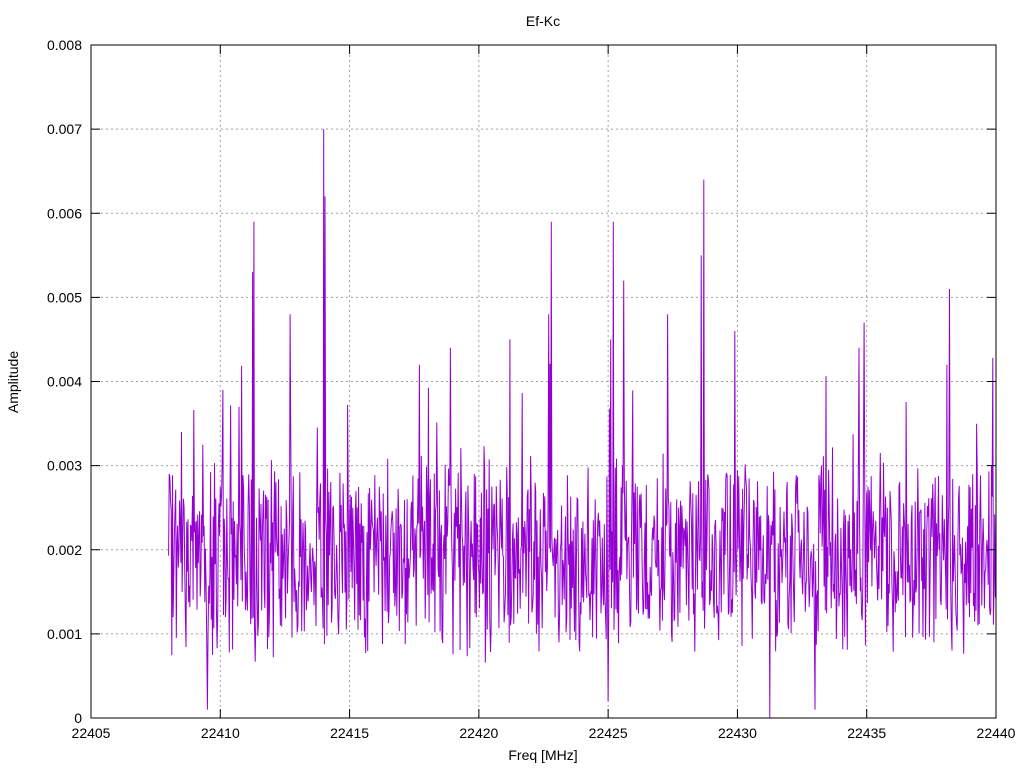 The width and height of the screenshot is (1024, 768). I want to click on y-tick-label: 0.005, so click(64, 297).